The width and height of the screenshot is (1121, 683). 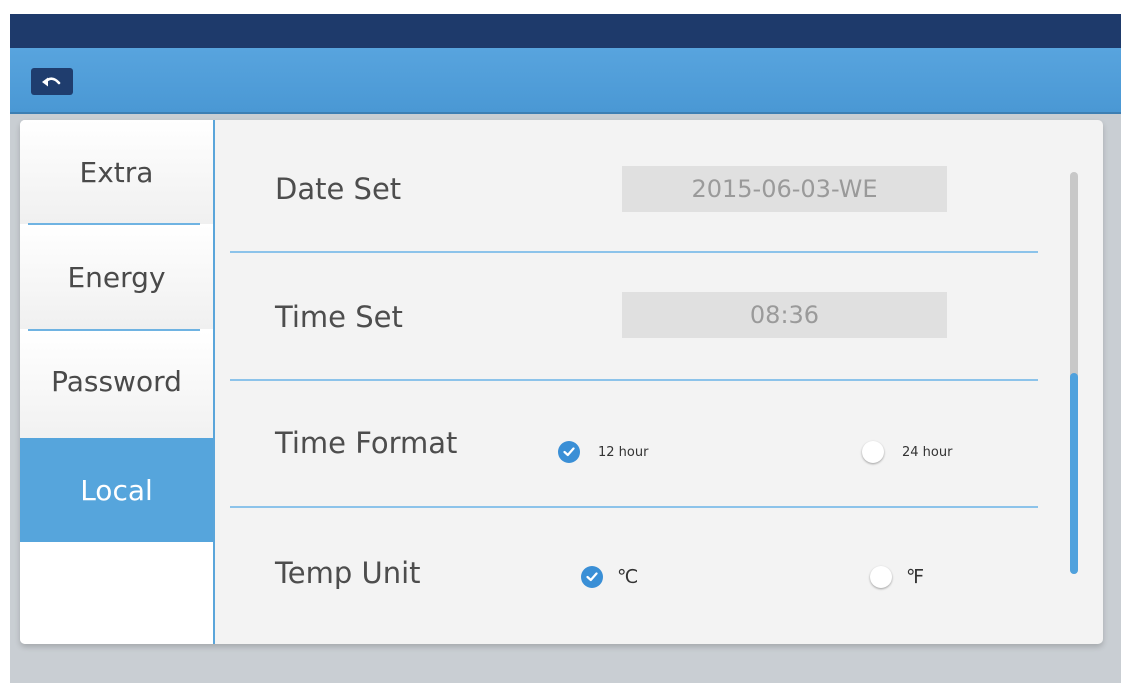 I want to click on time-format-24-hour-radio: 24 hour, so click(x=907, y=452).